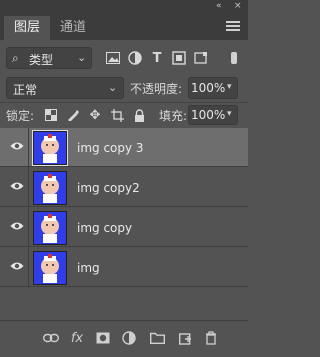 The image size is (320, 357). I want to click on filter-kind-dropdown: ⌕ 类型 ⌄, so click(49, 58).